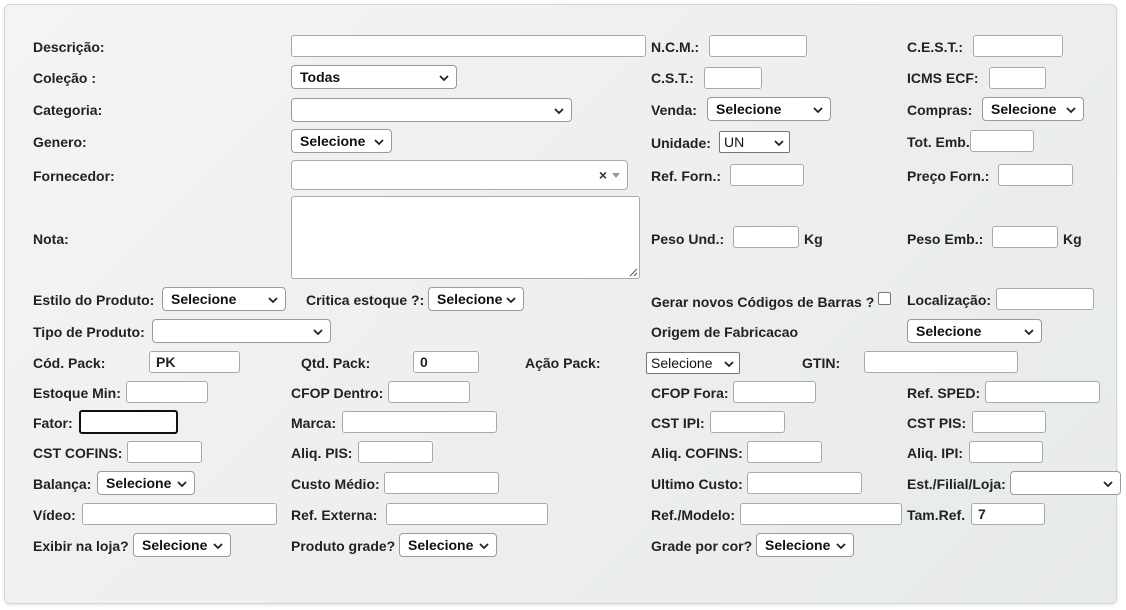 The width and height of the screenshot is (1126, 610). Describe the element at coordinates (69, 47) in the screenshot. I see `label-descricao: Descrição:` at that location.